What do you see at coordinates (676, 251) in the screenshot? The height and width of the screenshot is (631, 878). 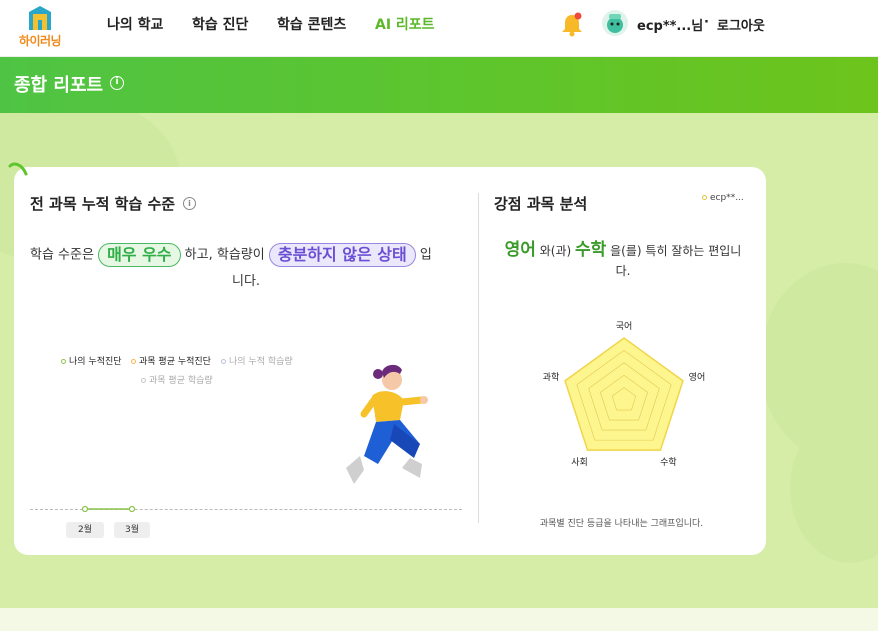 I see `strength-rest: 을(를) 특히 잘하는 편입니` at bounding box center [676, 251].